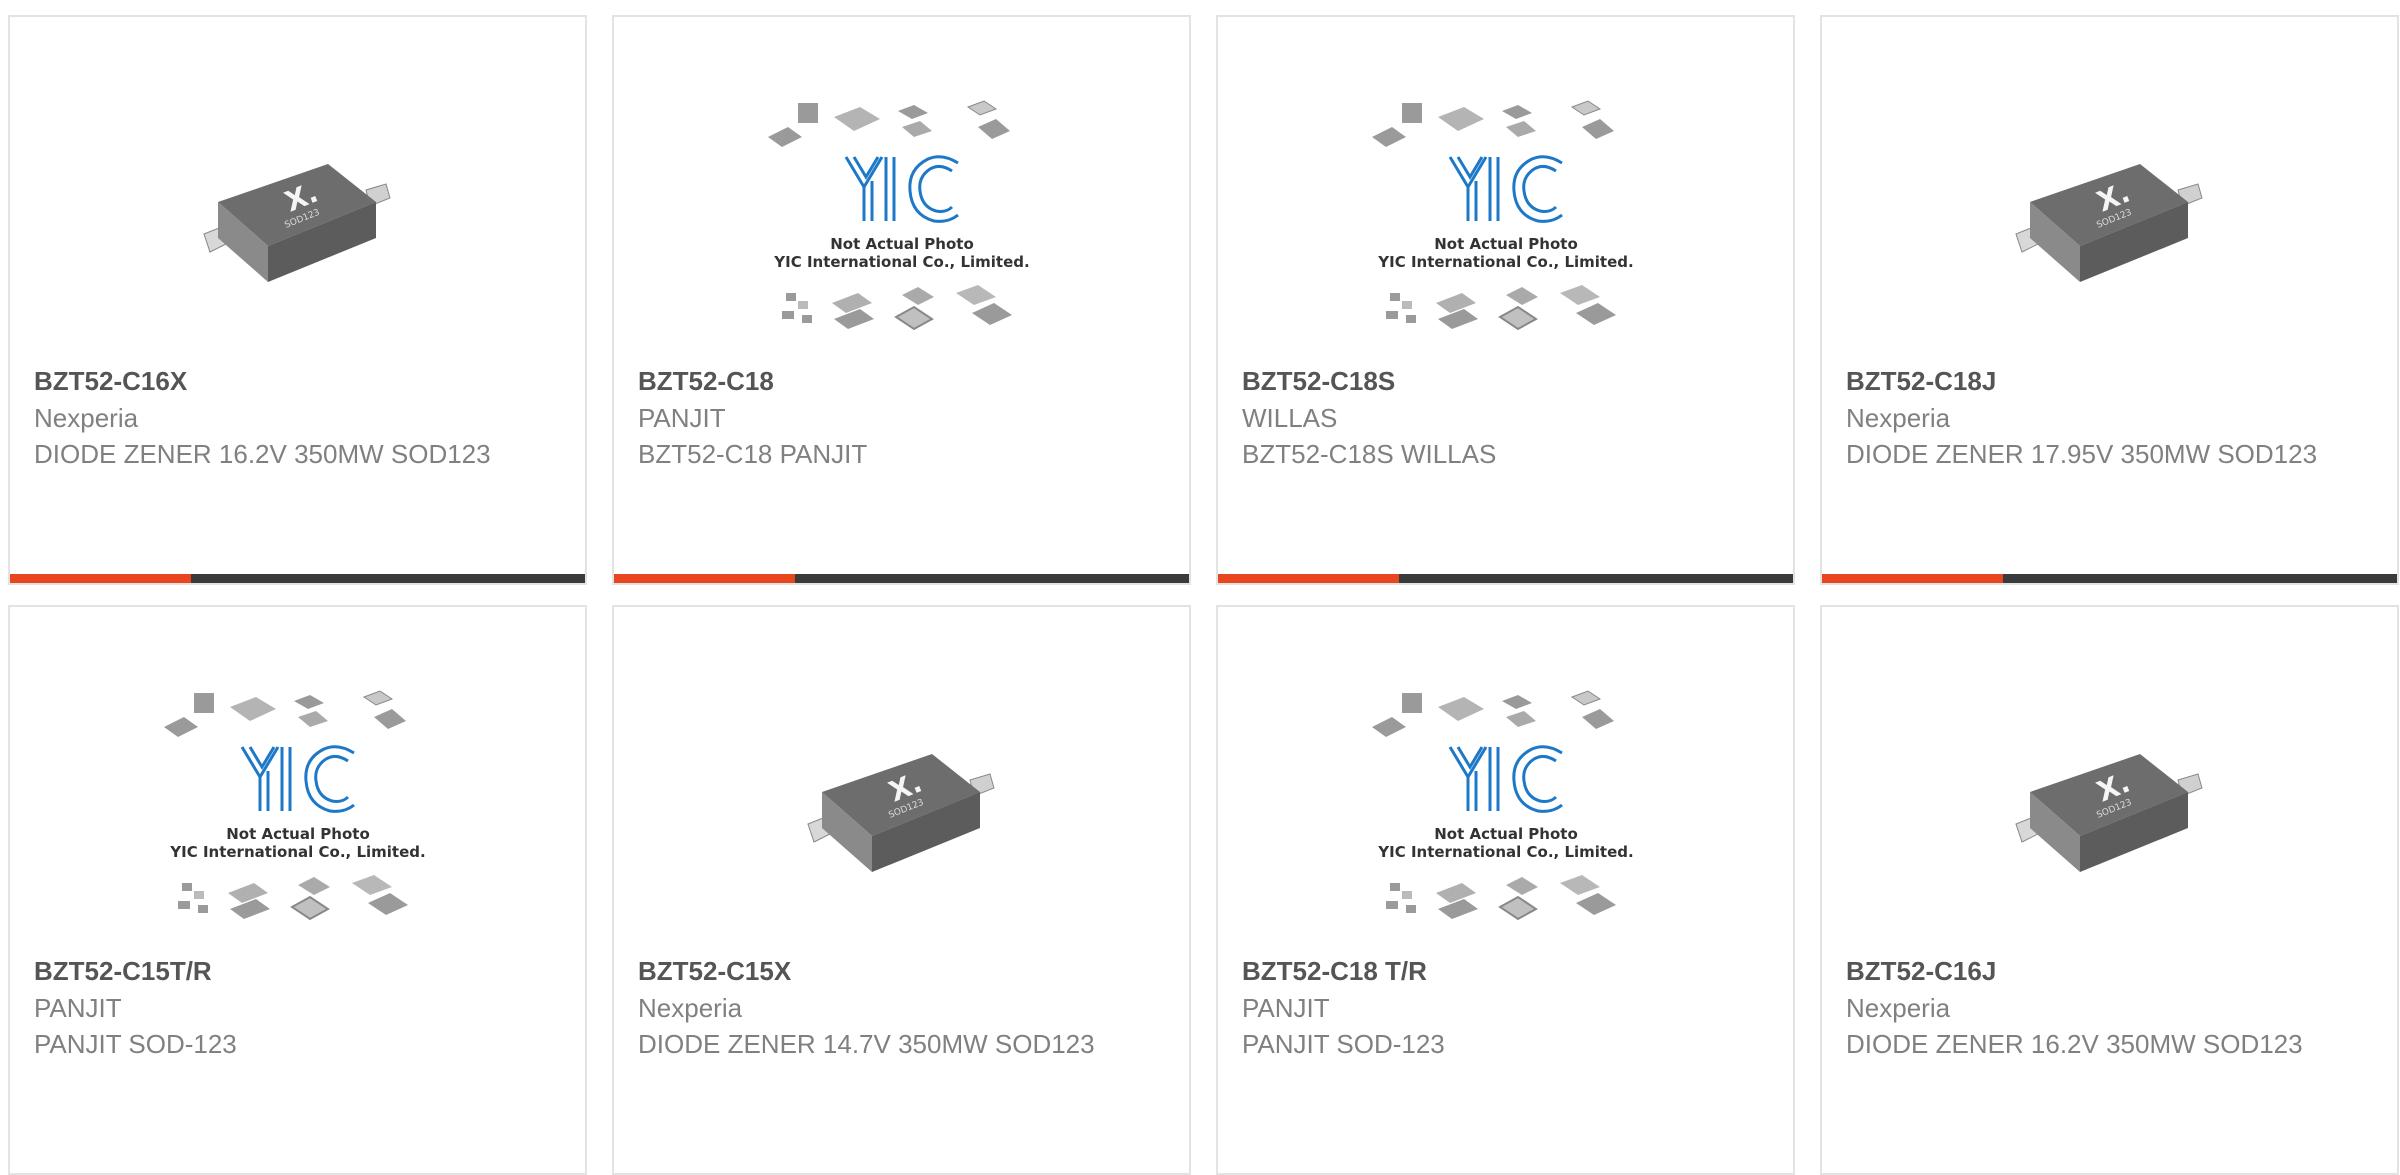 This screenshot has width=2400, height=1175. Describe the element at coordinates (2082, 454) in the screenshot. I see `product-description: DIODE ZENER 17.95V 350MW SOD123` at that location.